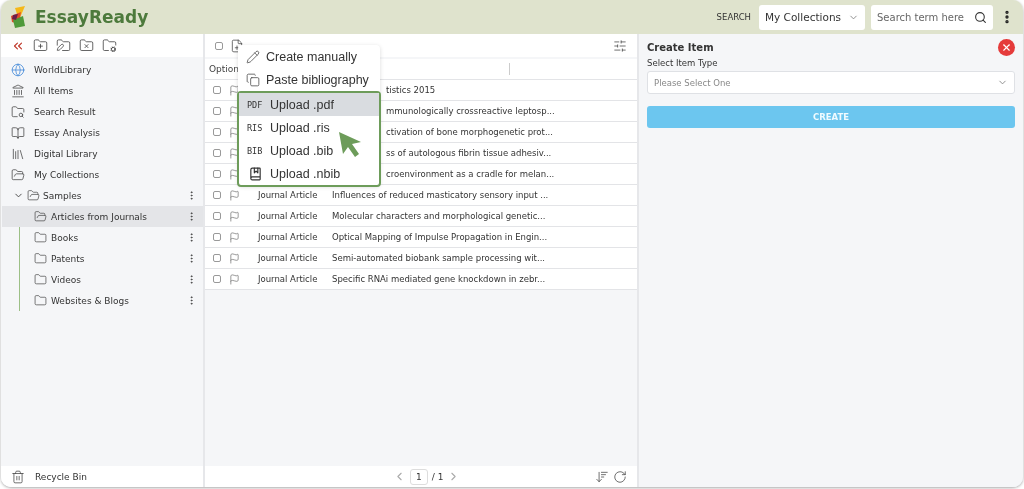 Image resolution: width=1024 pixels, height=489 pixels. I want to click on sidebar-item: My Collections, so click(102, 174).